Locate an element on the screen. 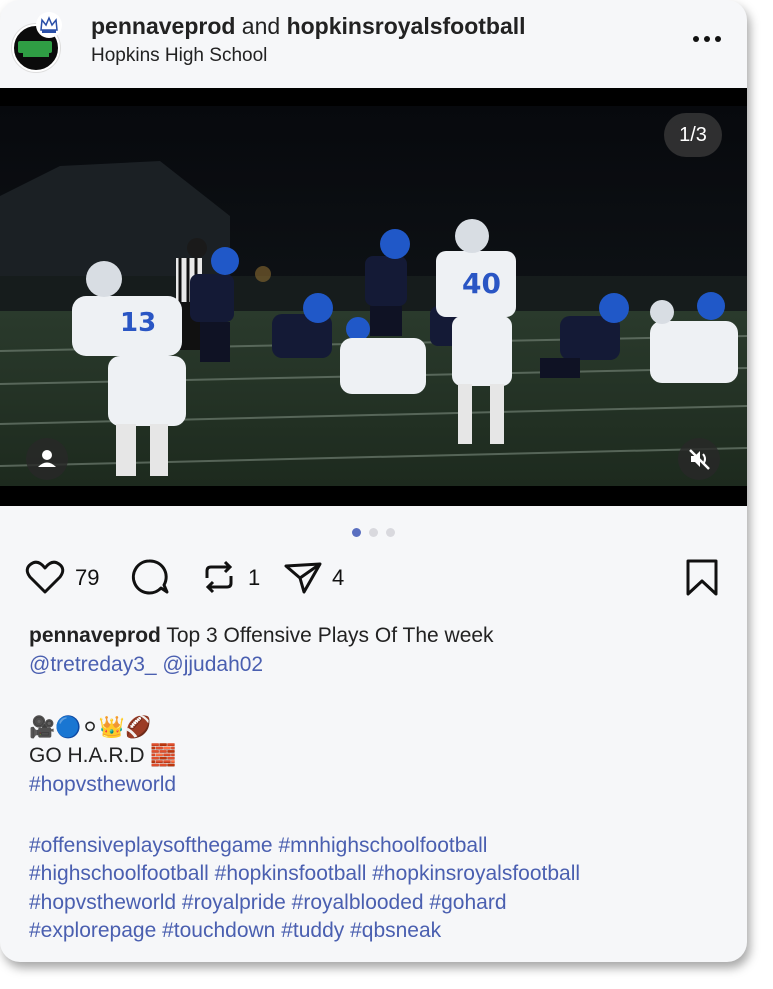  like-button is located at coordinates (45, 580).